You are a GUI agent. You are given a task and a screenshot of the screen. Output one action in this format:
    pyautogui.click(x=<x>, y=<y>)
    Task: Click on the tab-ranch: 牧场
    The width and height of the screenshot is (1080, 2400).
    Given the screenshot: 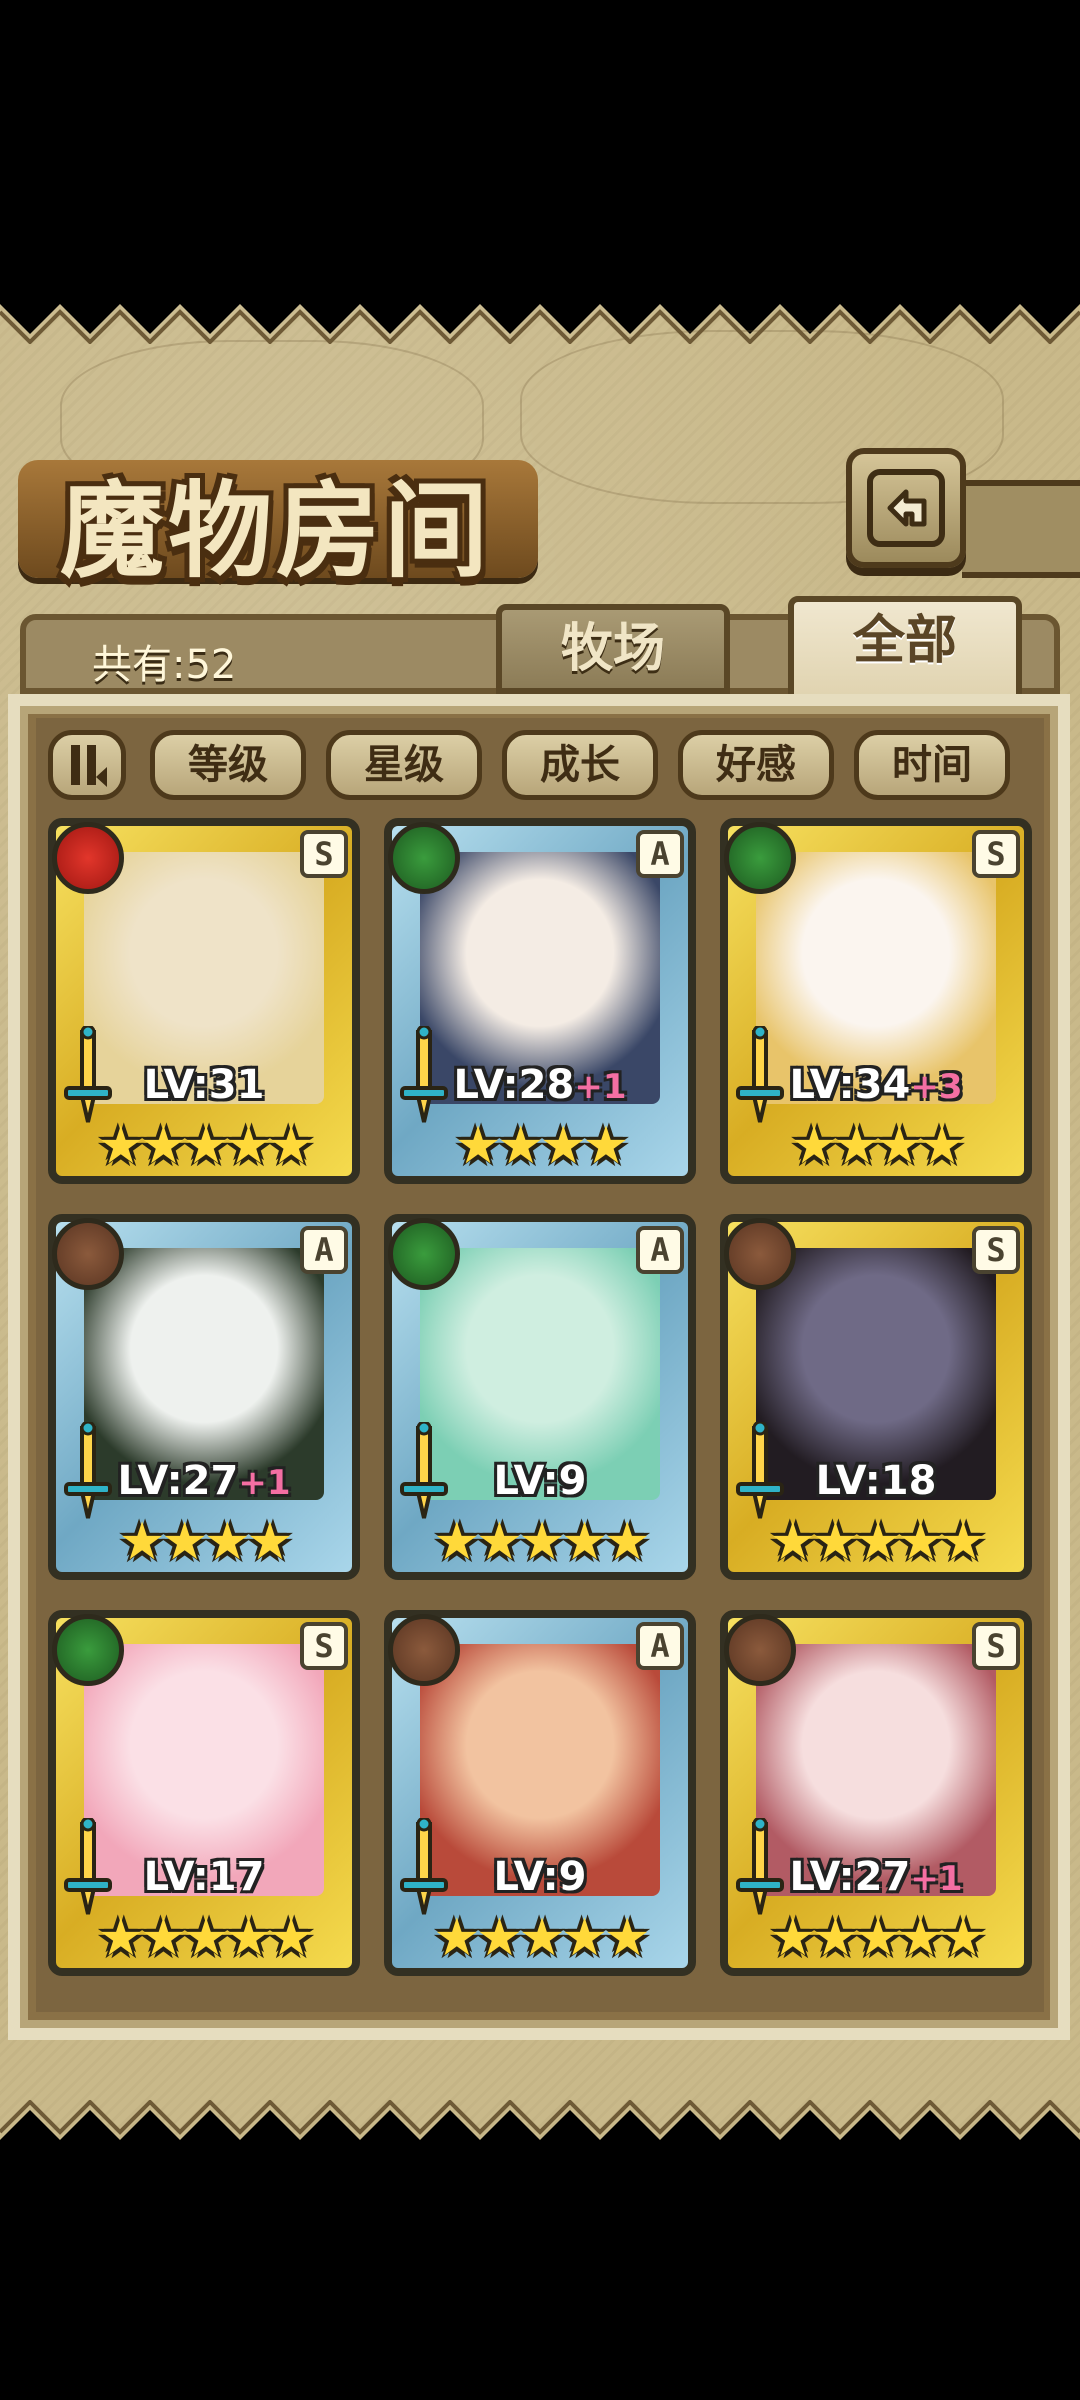 What is the action you would take?
    pyautogui.click(x=613, y=649)
    